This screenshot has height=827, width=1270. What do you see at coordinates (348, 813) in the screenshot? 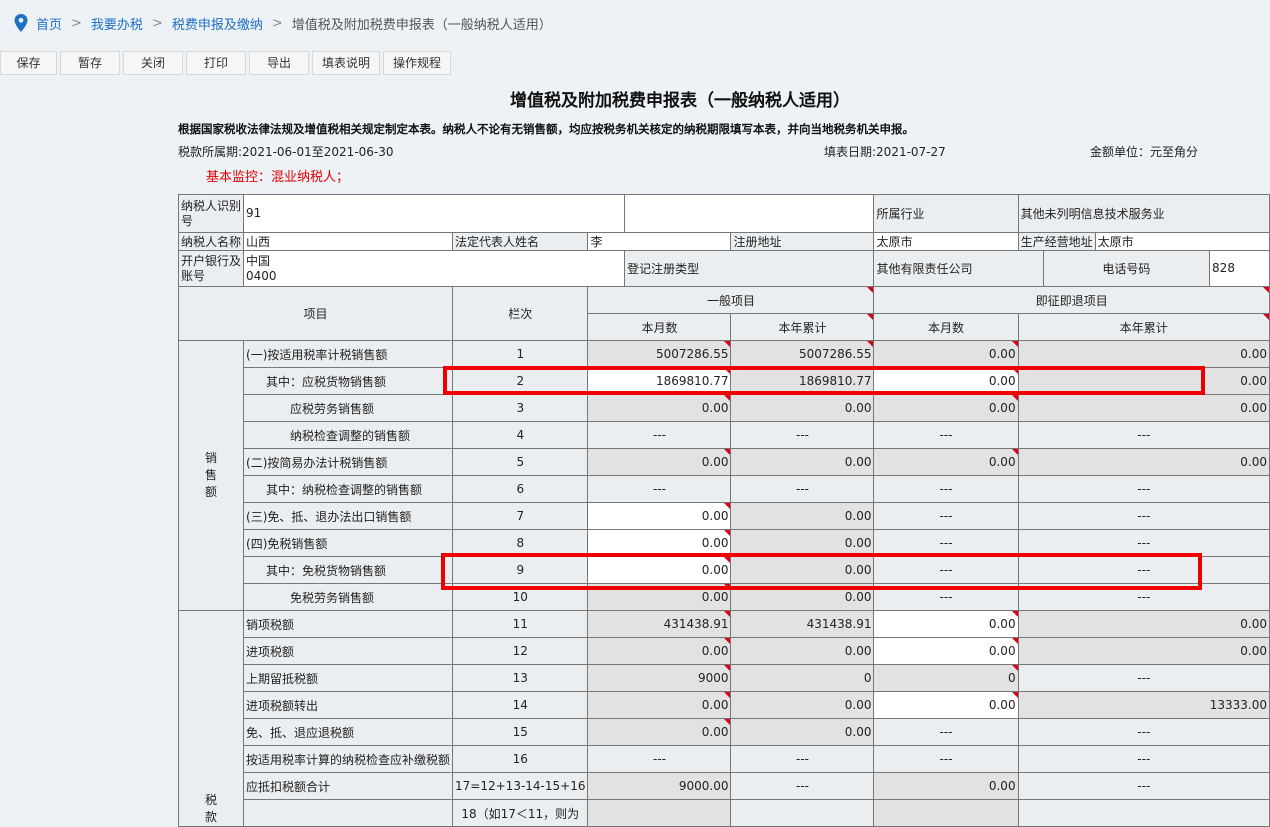
I see `row-label` at bounding box center [348, 813].